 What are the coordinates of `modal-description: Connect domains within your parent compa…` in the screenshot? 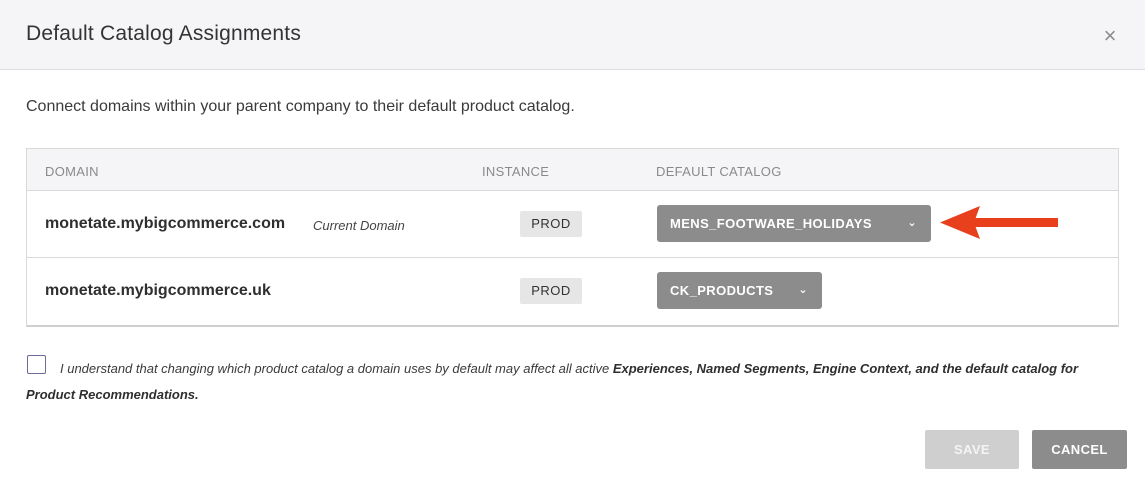 It's located at (300, 106).